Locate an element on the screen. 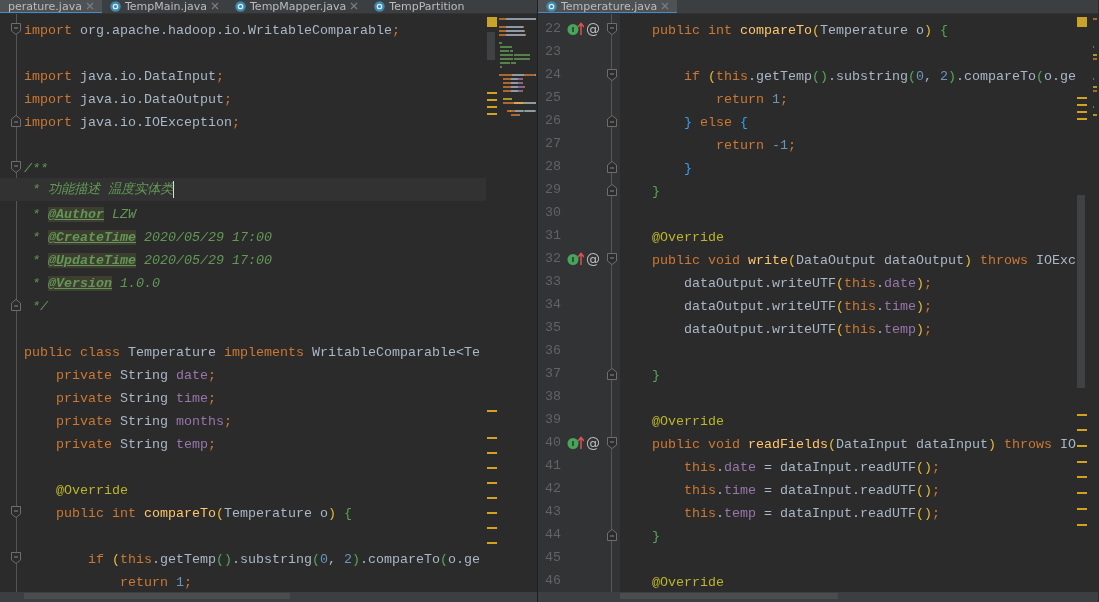 This screenshot has height=602, width=1099. code-line: import java.io.DataOutput; is located at coordinates (128, 100).